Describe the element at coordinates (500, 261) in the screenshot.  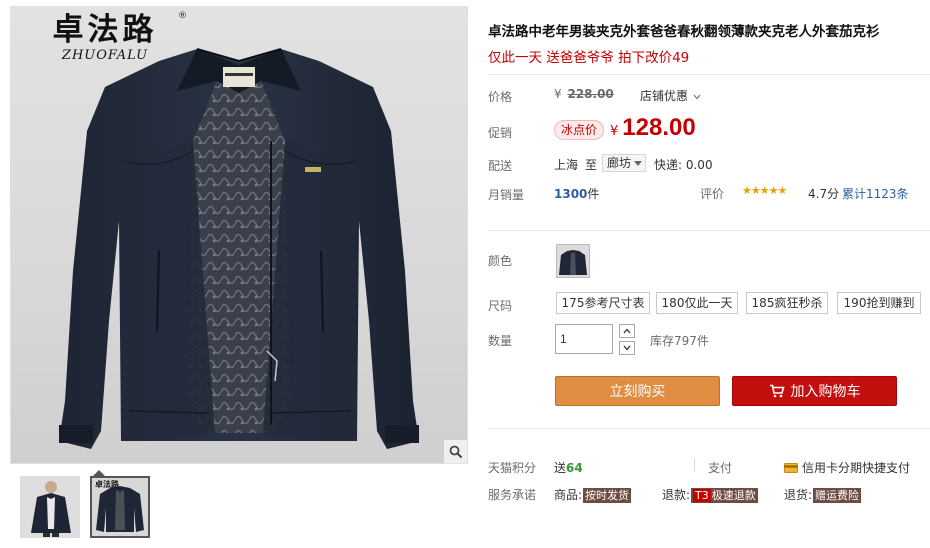
I see `color-label: 颜色` at that location.